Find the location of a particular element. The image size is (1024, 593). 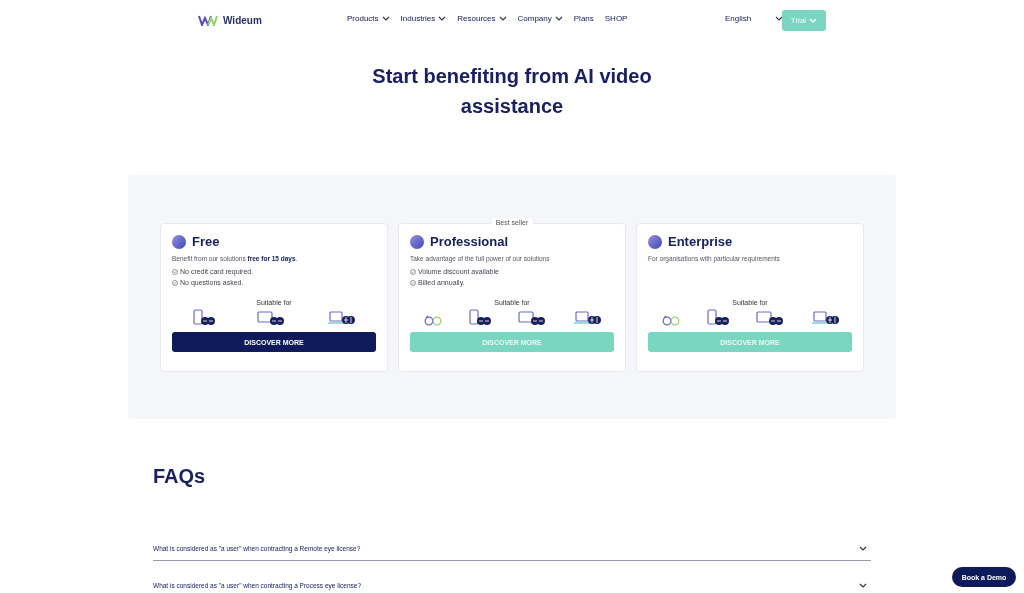

nav-link: Resources is located at coordinates (482, 18).